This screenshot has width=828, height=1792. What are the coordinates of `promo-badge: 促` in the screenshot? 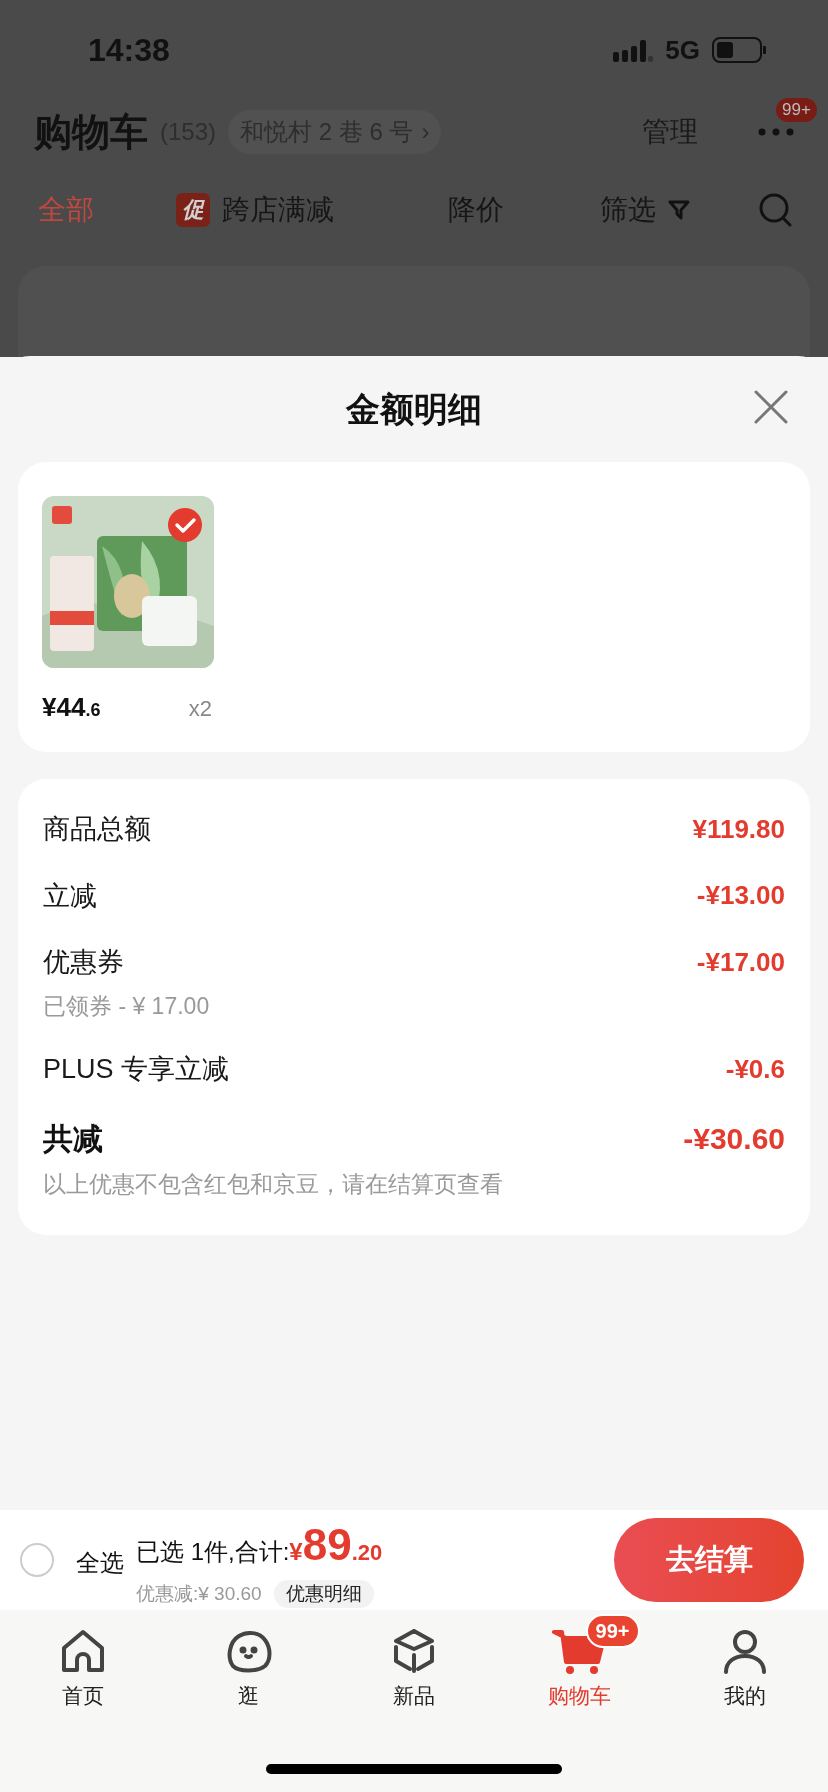 It's located at (193, 210).